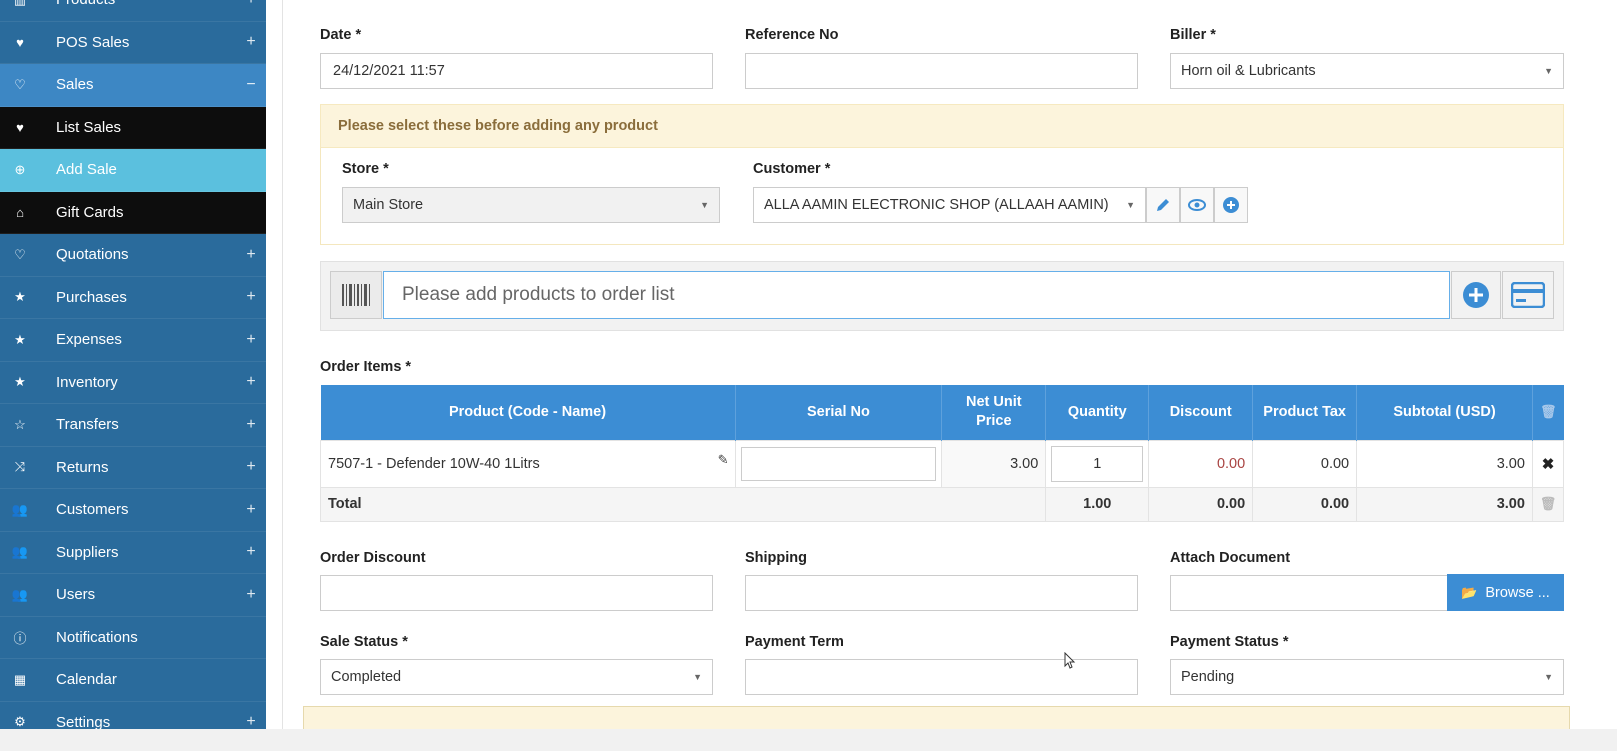 This screenshot has width=1617, height=751. I want to click on star-outline-icon: ☆, so click(20, 424).